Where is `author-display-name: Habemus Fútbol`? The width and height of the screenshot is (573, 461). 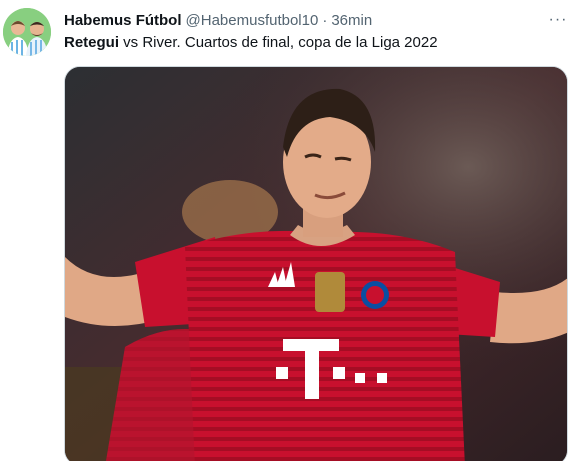
author-display-name: Habemus Fútbol is located at coordinates (123, 21).